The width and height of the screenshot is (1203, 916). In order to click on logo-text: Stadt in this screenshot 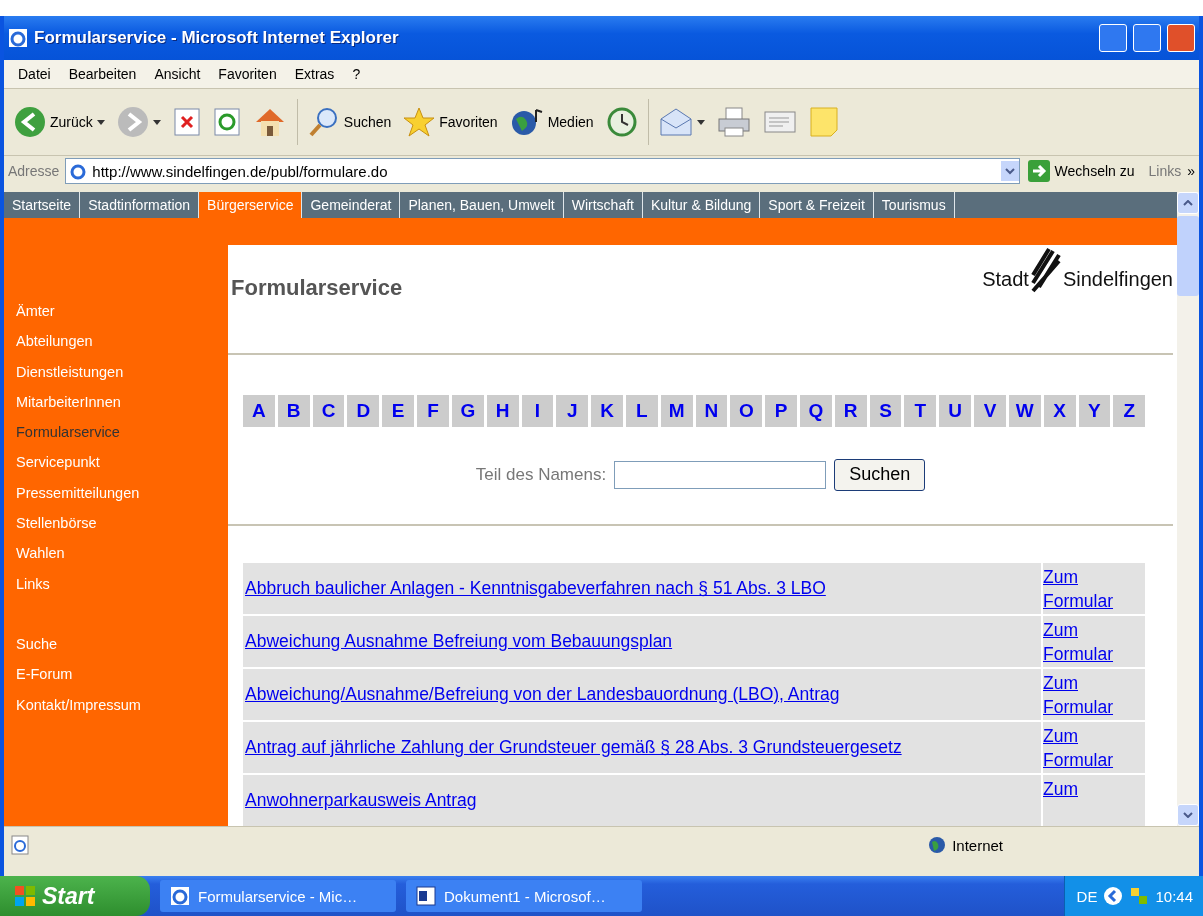, I will do `click(1005, 279)`.